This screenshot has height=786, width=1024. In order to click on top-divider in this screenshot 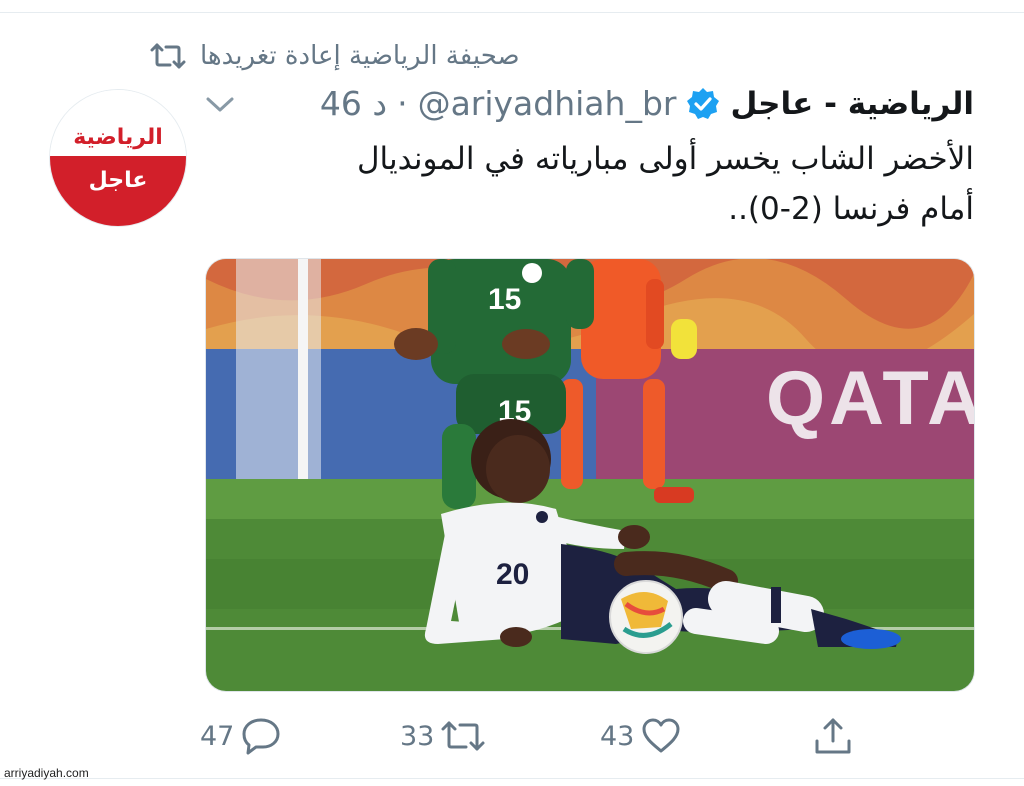, I will do `click(512, 12)`.